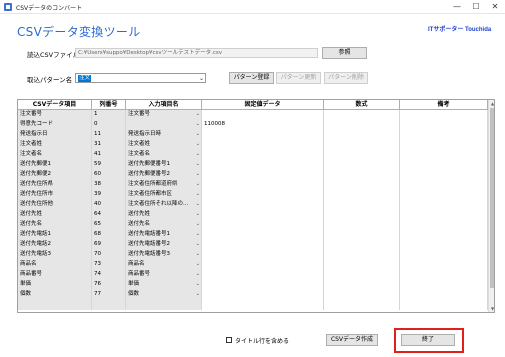  Describe the element at coordinates (491, 308) in the screenshot. I see `scroll-down-icon: ▼` at that location.